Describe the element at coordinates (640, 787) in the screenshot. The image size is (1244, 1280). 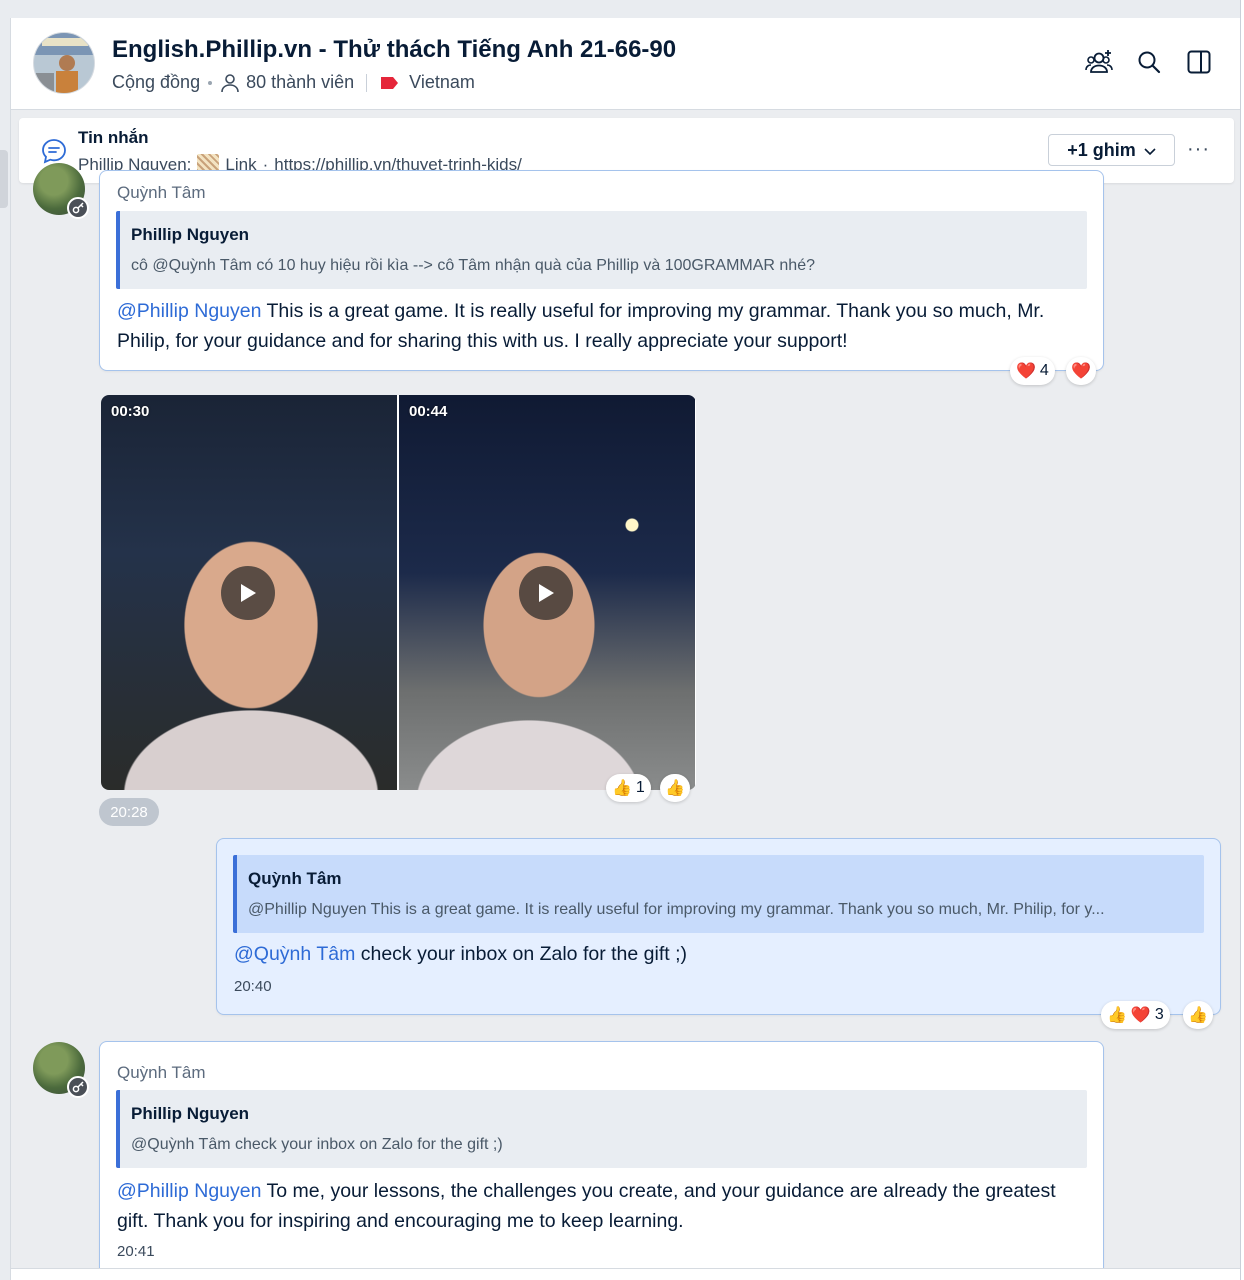
I see `reaction-count: 1` at that location.